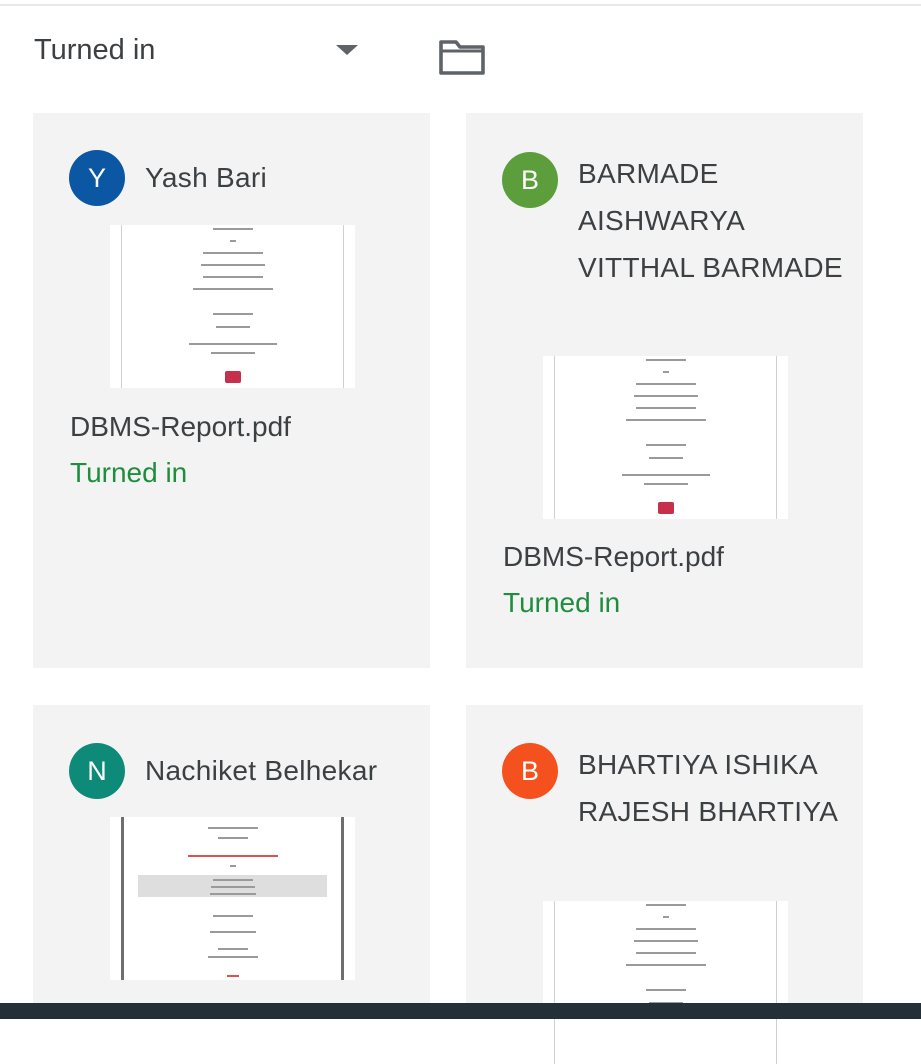 The image size is (921, 1064). Describe the element at coordinates (460, 1011) in the screenshot. I see `bottom-bar` at that location.